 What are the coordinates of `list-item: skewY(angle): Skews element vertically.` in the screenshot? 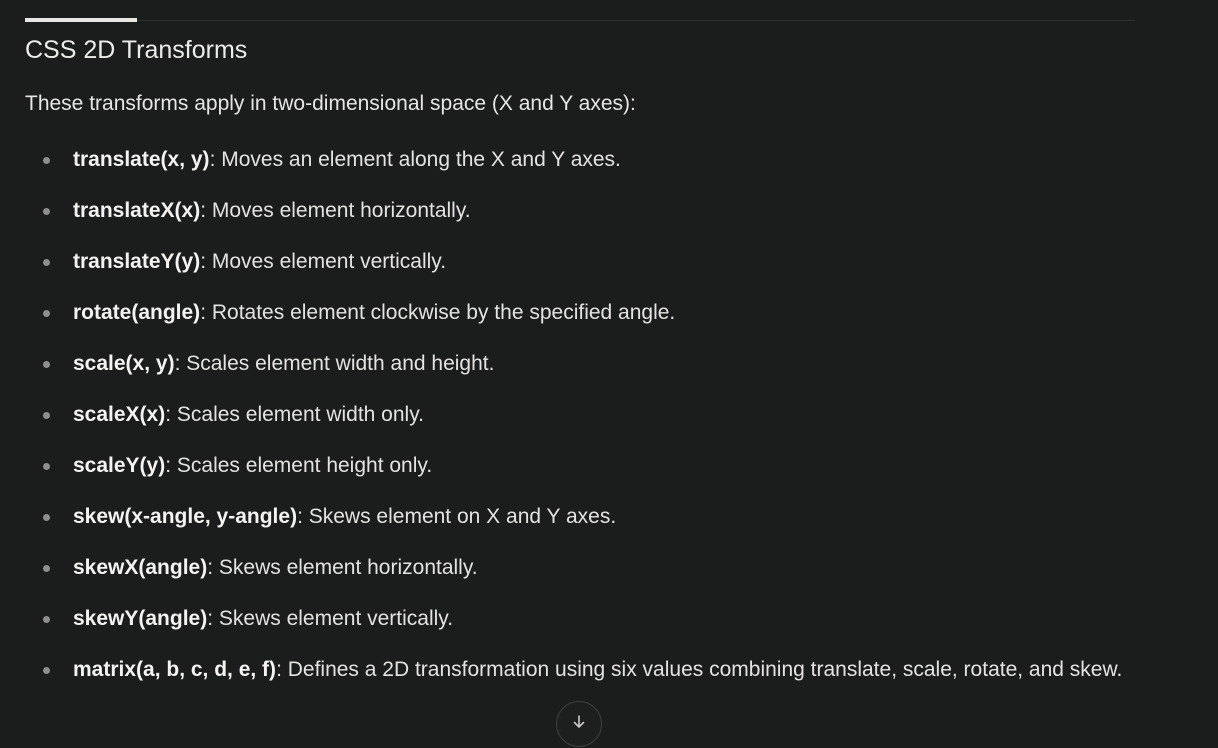 It's located at (590, 619).